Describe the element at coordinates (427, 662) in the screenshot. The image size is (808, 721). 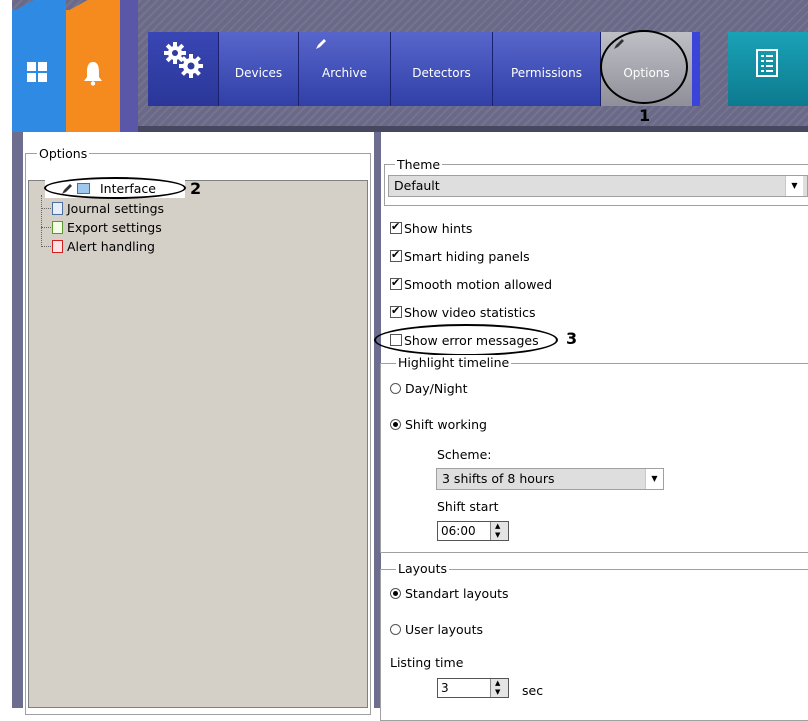
I see `listing-time-label: Listing time` at that location.